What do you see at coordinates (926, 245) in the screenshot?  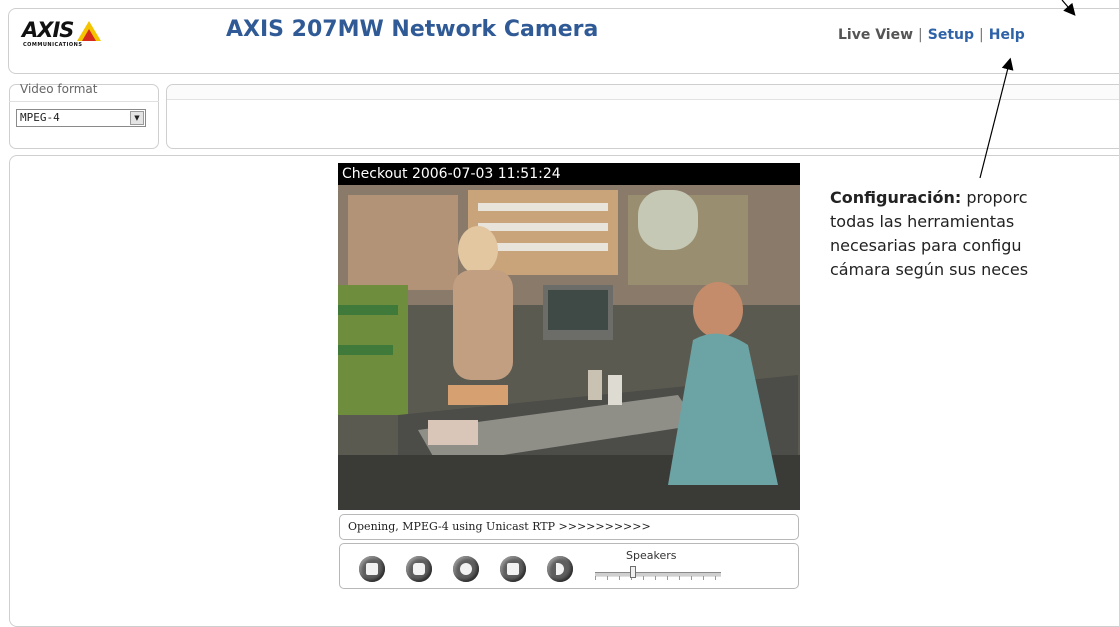 I see `annotation-line: necesarias para configu` at bounding box center [926, 245].